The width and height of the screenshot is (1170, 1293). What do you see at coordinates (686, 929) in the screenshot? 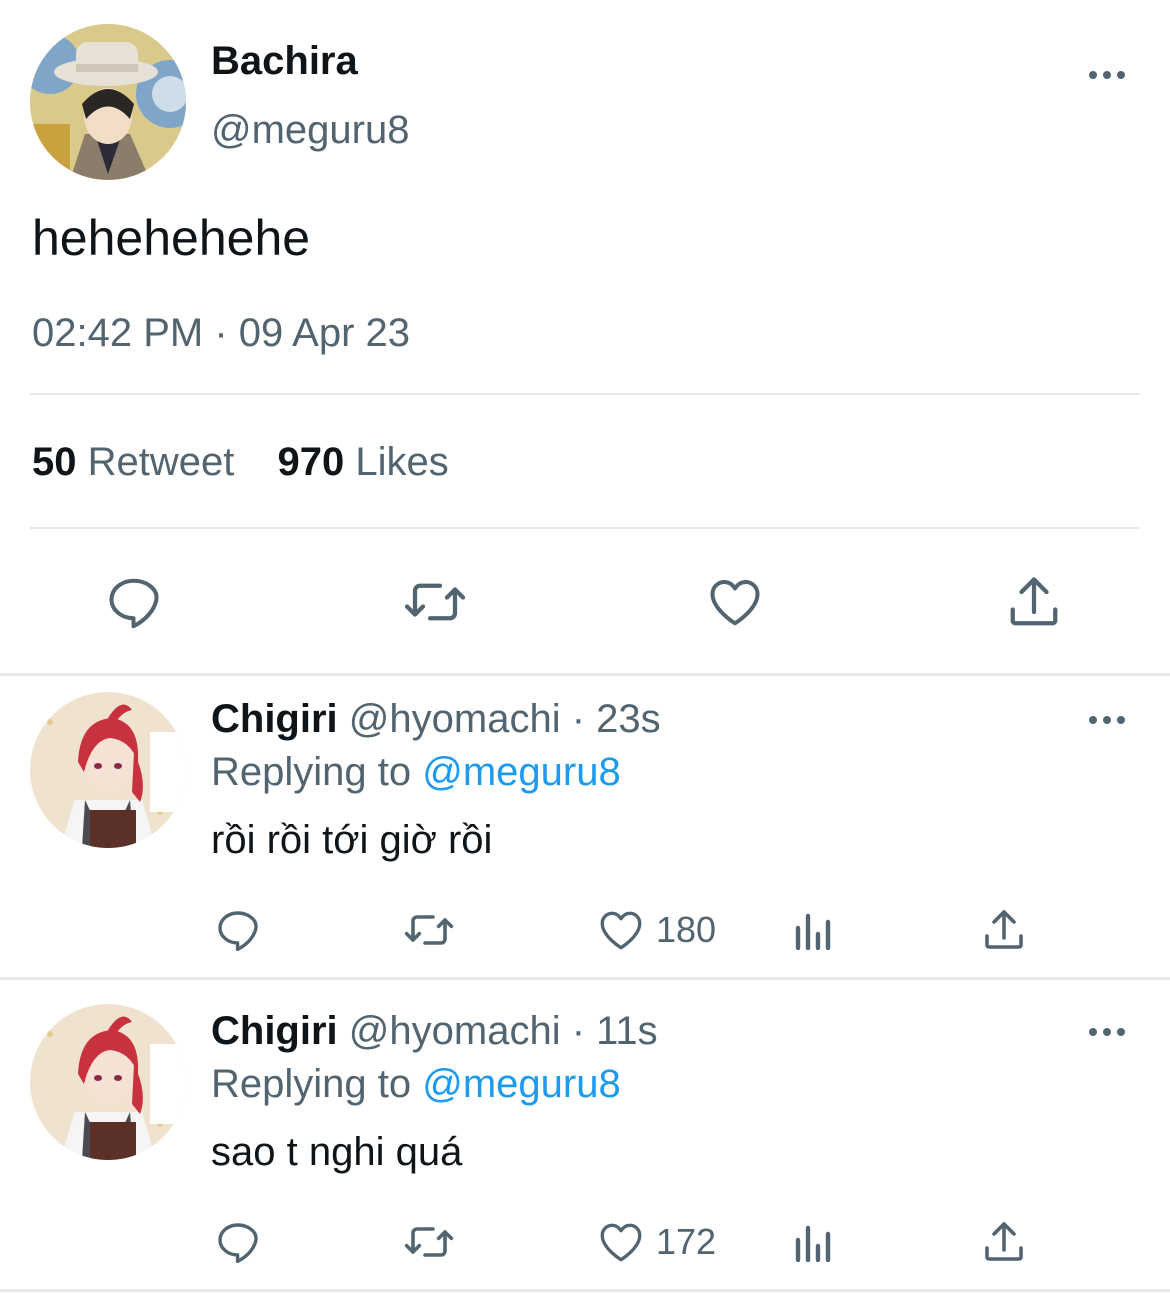
I see `like-count: 180` at bounding box center [686, 929].